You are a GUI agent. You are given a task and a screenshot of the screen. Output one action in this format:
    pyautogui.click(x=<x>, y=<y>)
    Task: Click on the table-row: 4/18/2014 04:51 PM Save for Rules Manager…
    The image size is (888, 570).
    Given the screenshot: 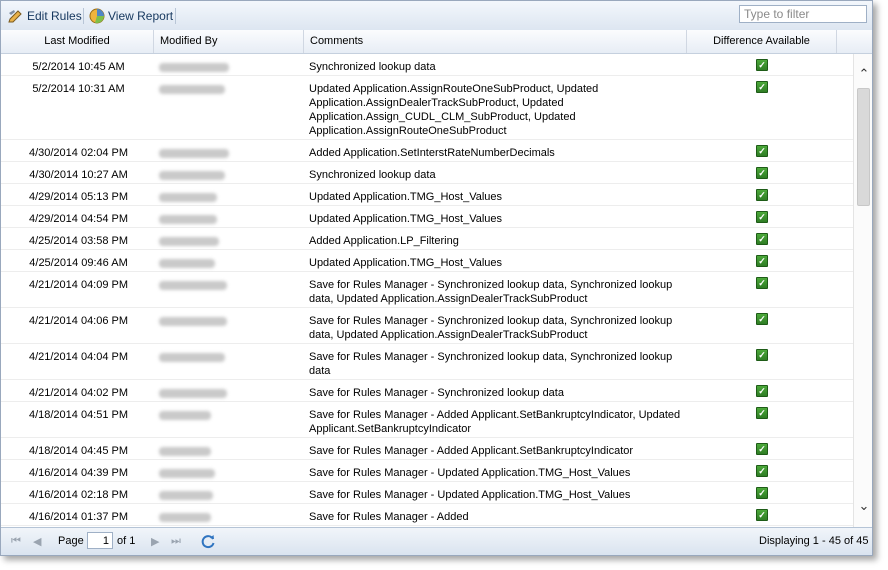 What is the action you would take?
    pyautogui.click(x=427, y=420)
    